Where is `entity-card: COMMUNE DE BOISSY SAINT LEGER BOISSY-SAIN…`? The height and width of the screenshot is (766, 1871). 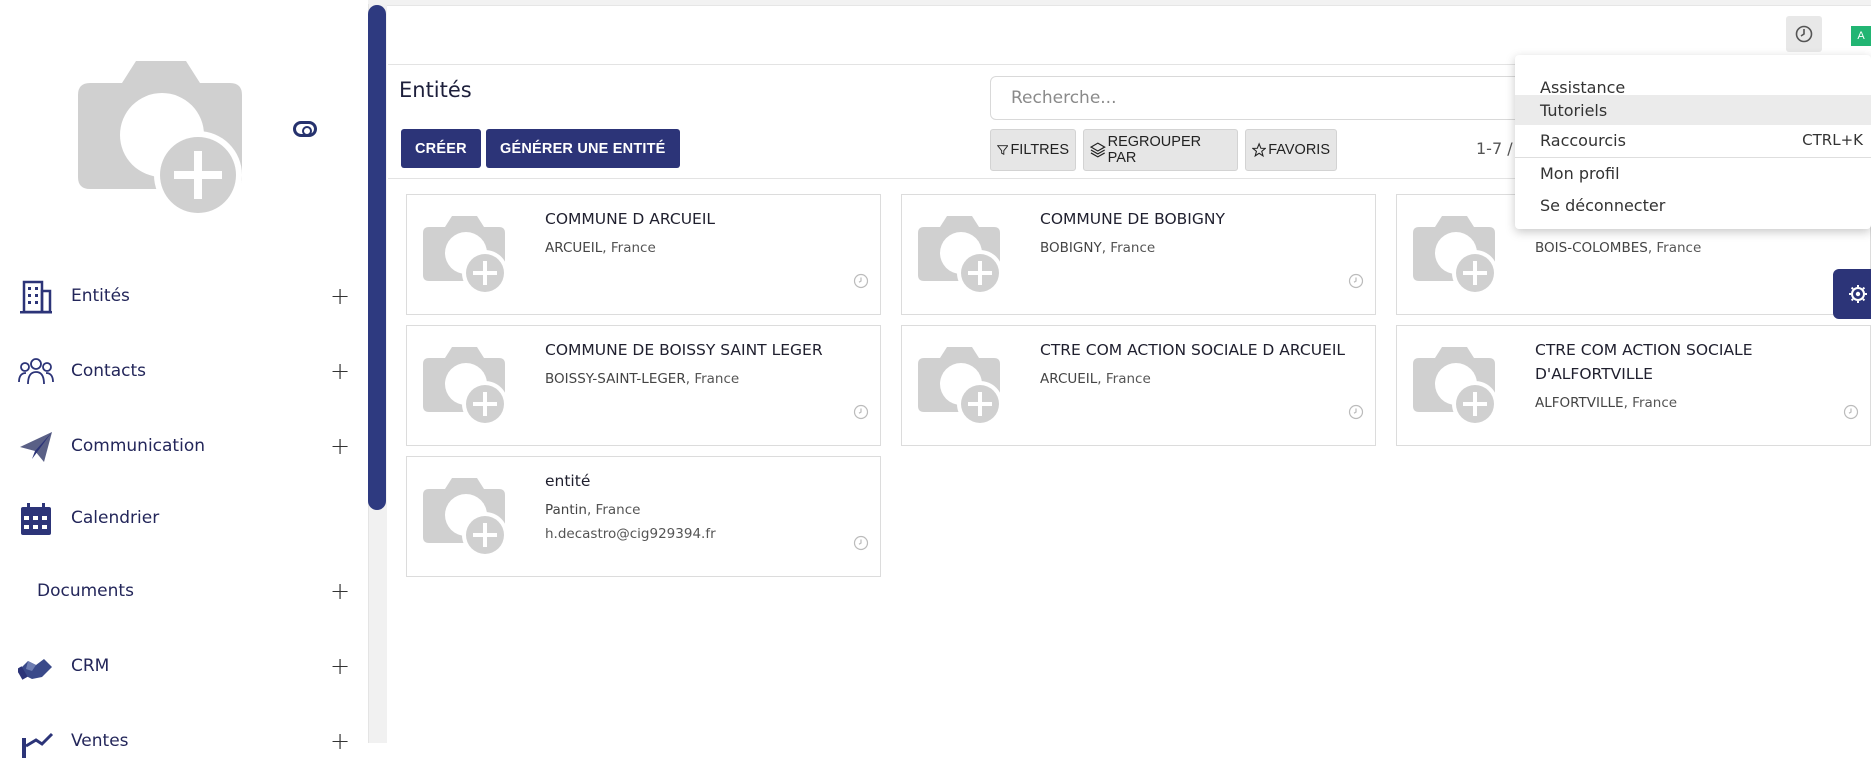 entity-card: COMMUNE DE BOISSY SAINT LEGER BOISSY-SAIN… is located at coordinates (643, 385).